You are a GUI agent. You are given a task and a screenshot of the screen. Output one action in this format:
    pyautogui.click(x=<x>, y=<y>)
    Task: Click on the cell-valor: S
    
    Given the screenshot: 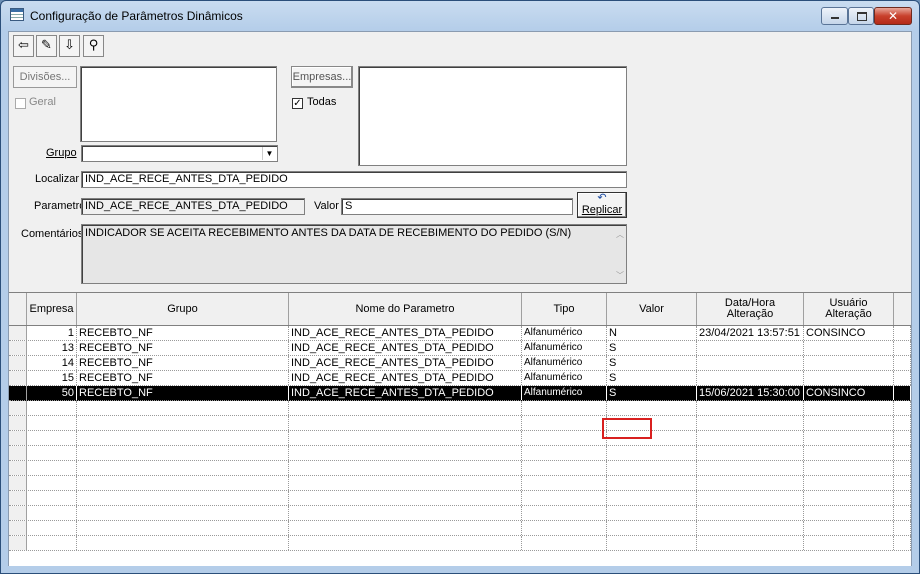 What is the action you would take?
    pyautogui.click(x=652, y=363)
    